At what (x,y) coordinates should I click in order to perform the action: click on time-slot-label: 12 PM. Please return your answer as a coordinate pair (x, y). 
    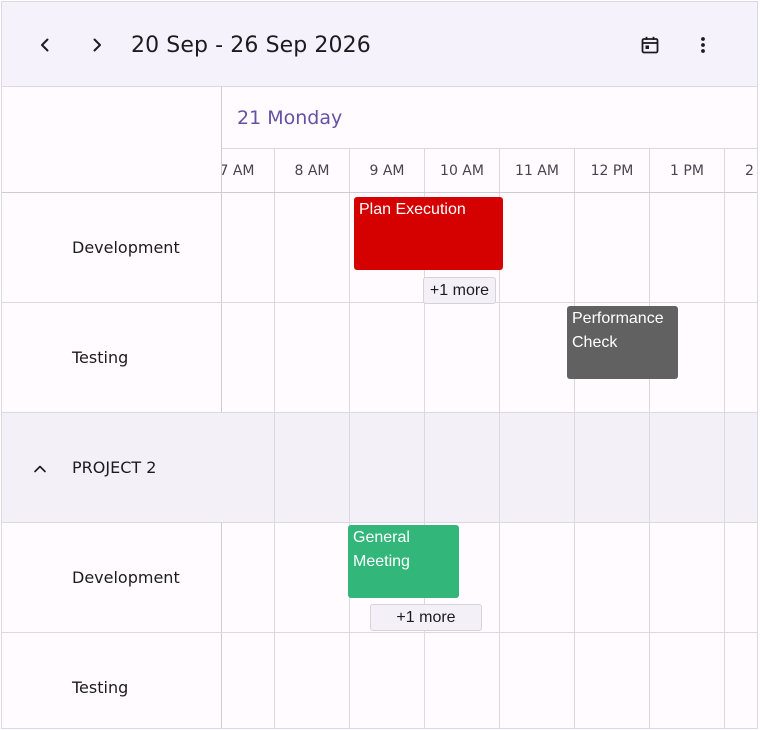
    Looking at the image, I should click on (611, 170).